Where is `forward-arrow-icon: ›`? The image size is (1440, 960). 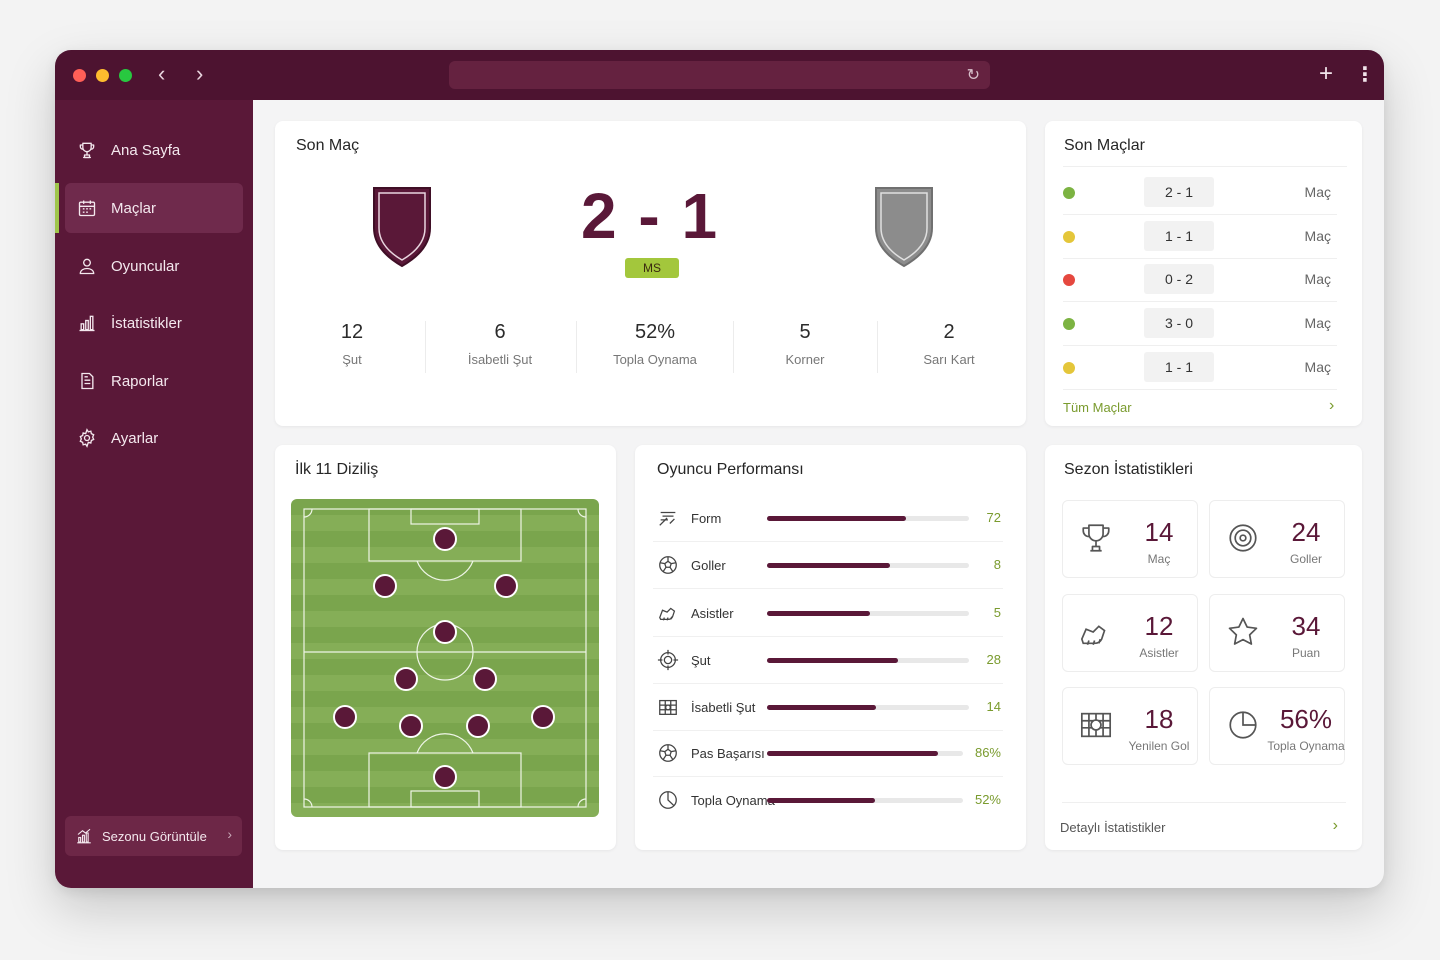
forward-arrow-icon: › is located at coordinates (199, 74).